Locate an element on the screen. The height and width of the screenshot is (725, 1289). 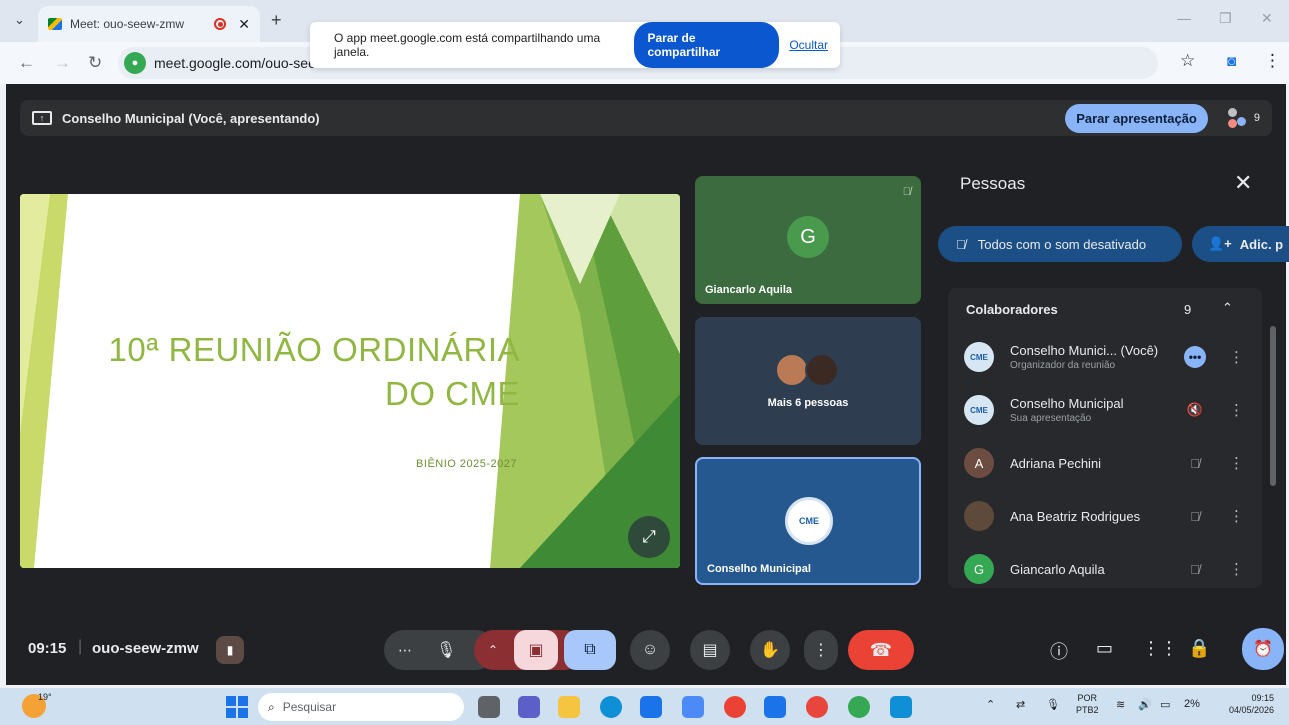
hide-link: Ocultar is located at coordinates (808, 45).